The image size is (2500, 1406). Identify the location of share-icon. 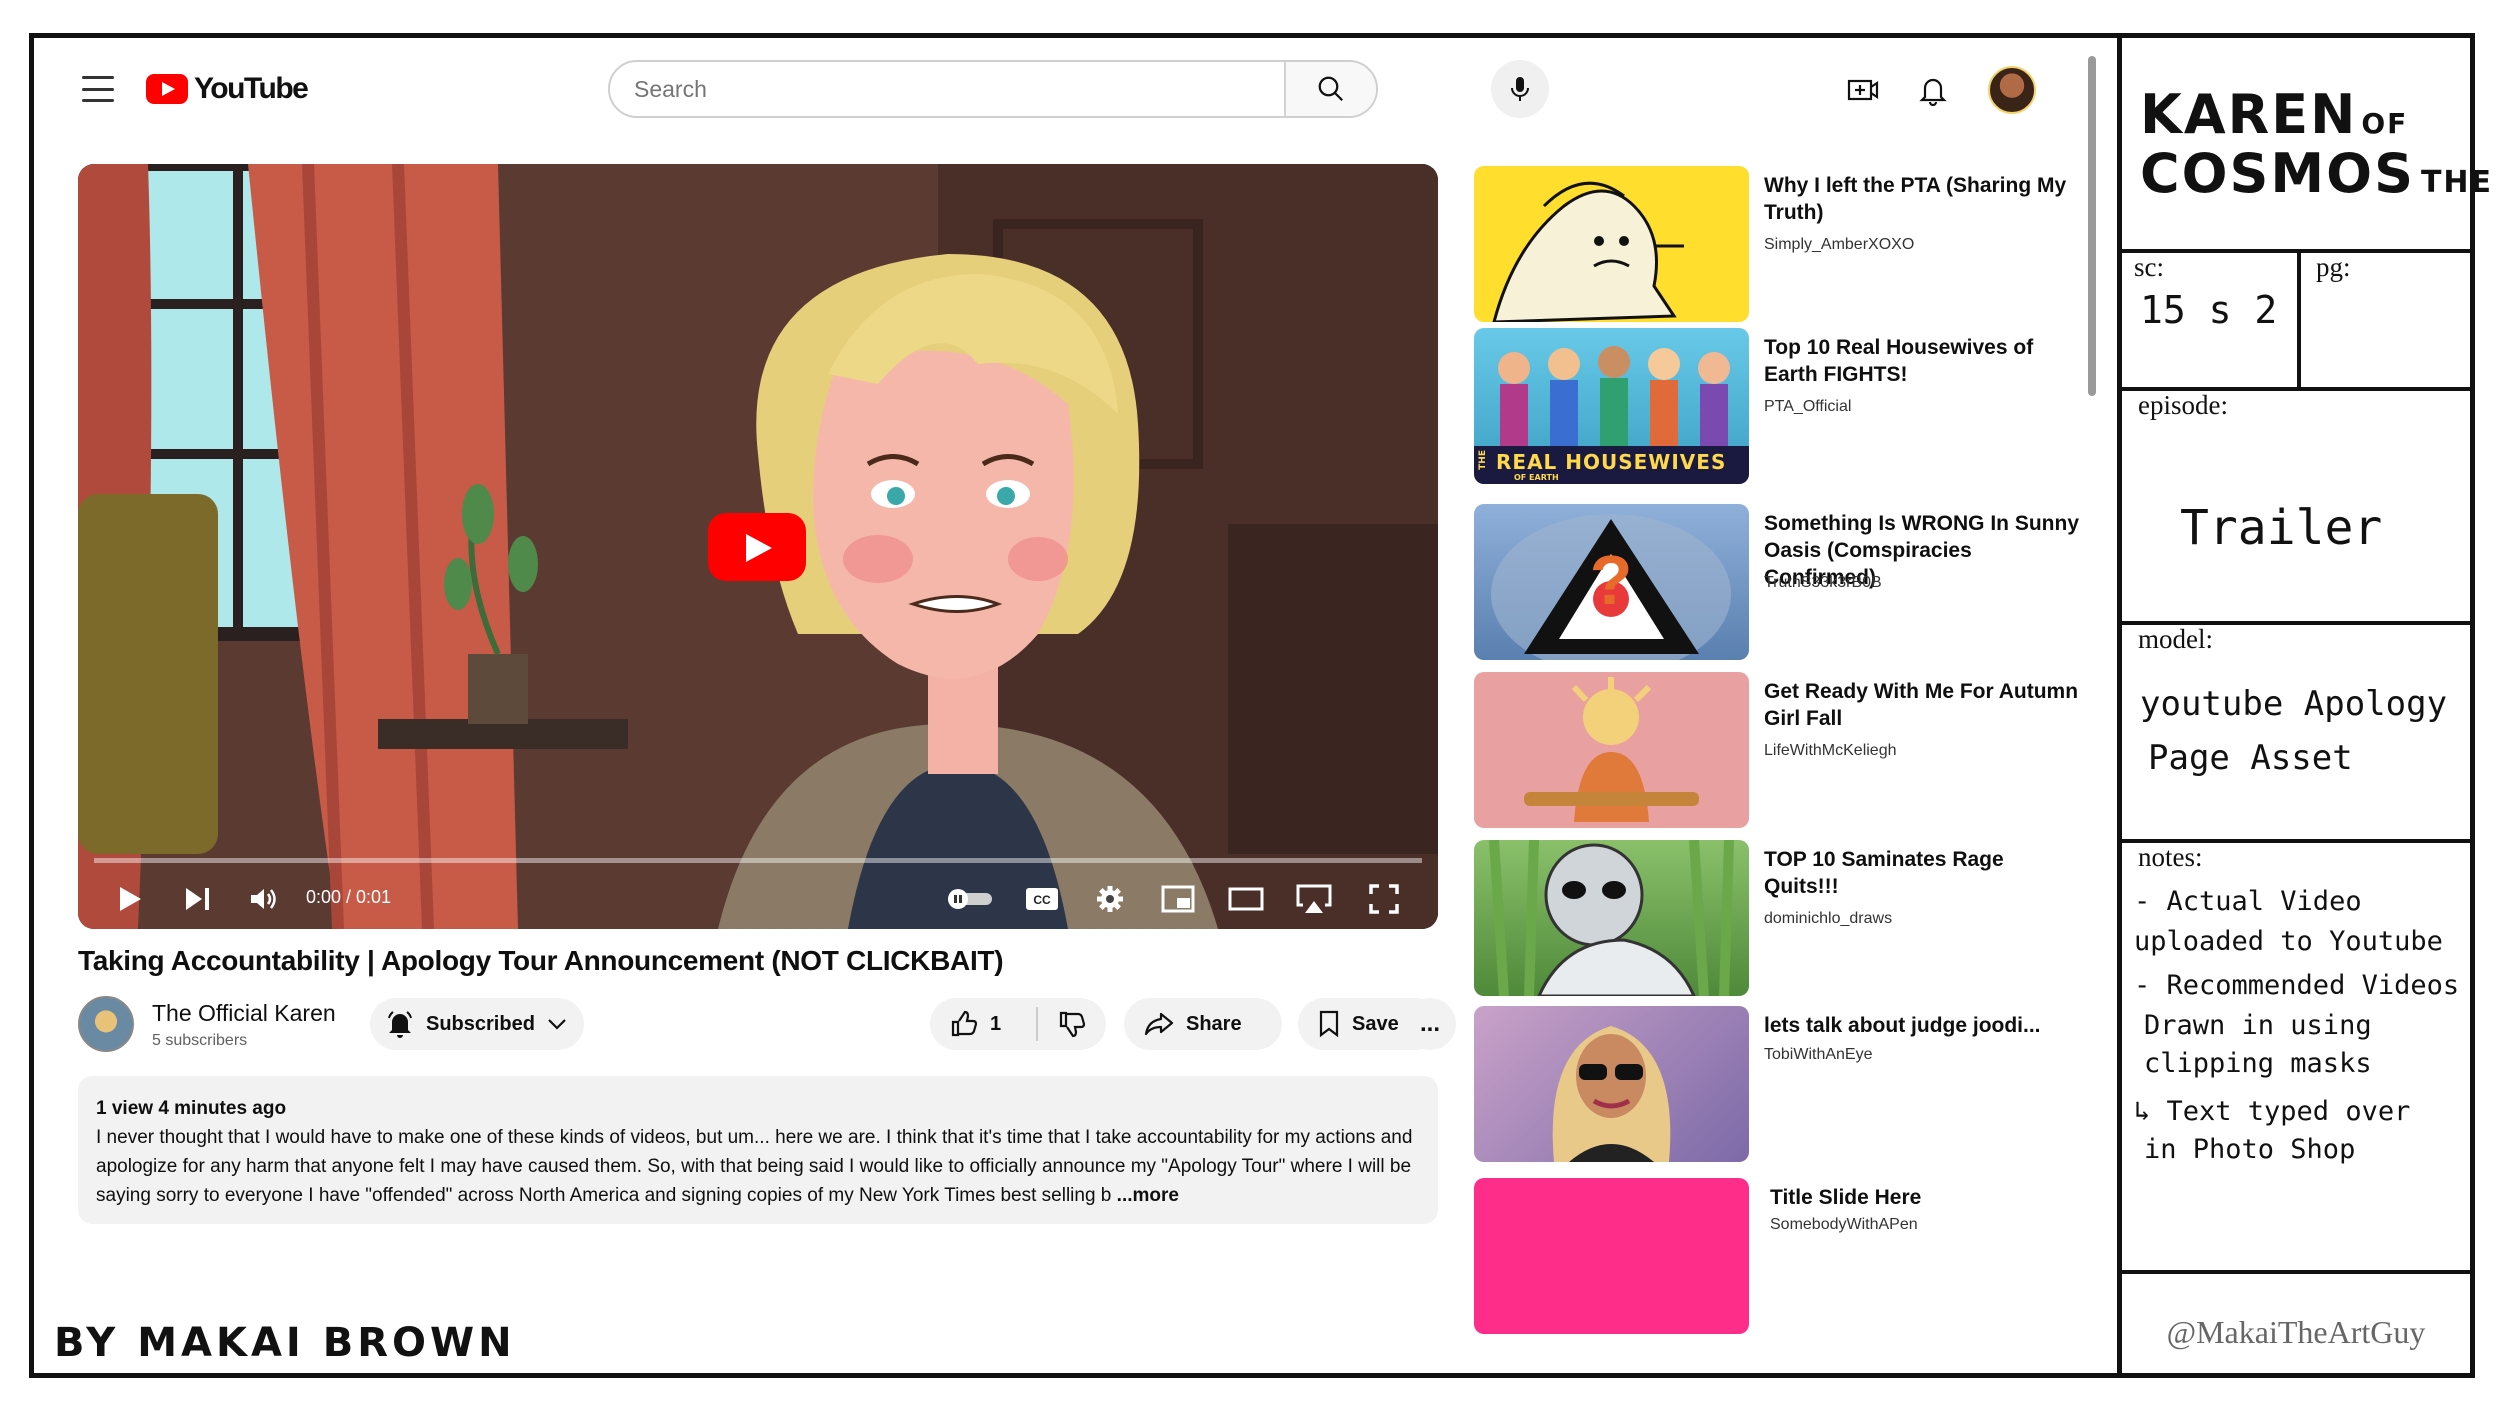
(1159, 1024).